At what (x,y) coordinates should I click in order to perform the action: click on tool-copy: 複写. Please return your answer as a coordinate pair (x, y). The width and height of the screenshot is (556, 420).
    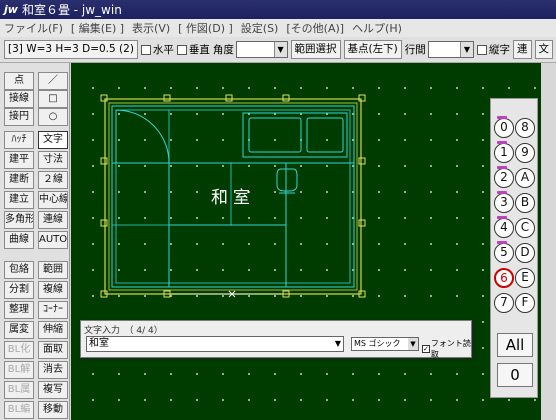
    Looking at the image, I should click on (53, 390).